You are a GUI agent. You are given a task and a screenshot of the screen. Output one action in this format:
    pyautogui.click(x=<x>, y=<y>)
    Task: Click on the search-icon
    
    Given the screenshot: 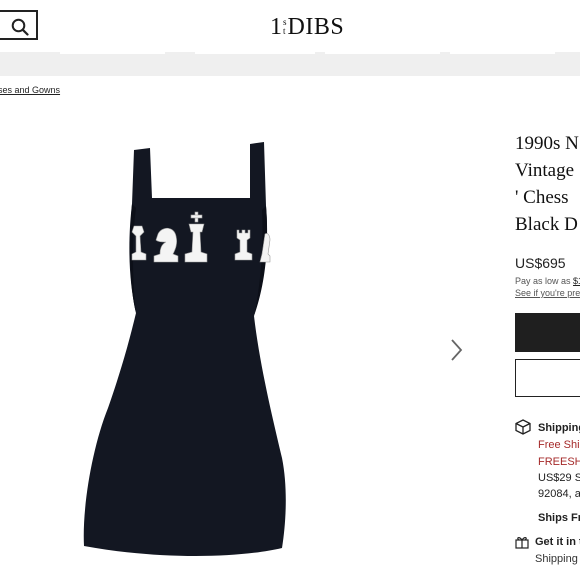 What is the action you would take?
    pyautogui.click(x=20, y=27)
    